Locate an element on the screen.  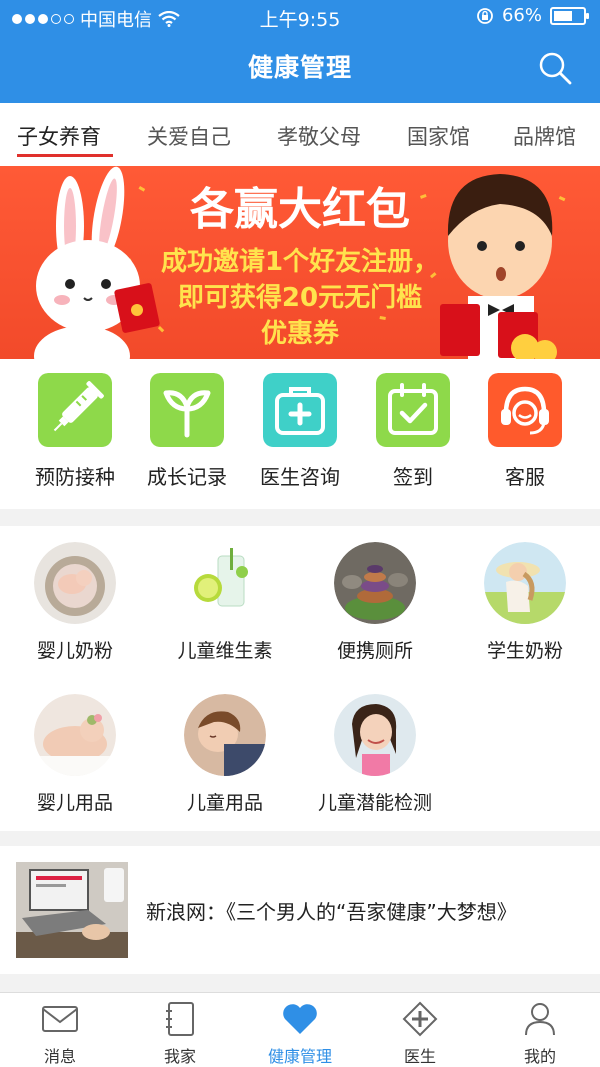
category-label: 便携厕所 is located at coordinates (374, 651).